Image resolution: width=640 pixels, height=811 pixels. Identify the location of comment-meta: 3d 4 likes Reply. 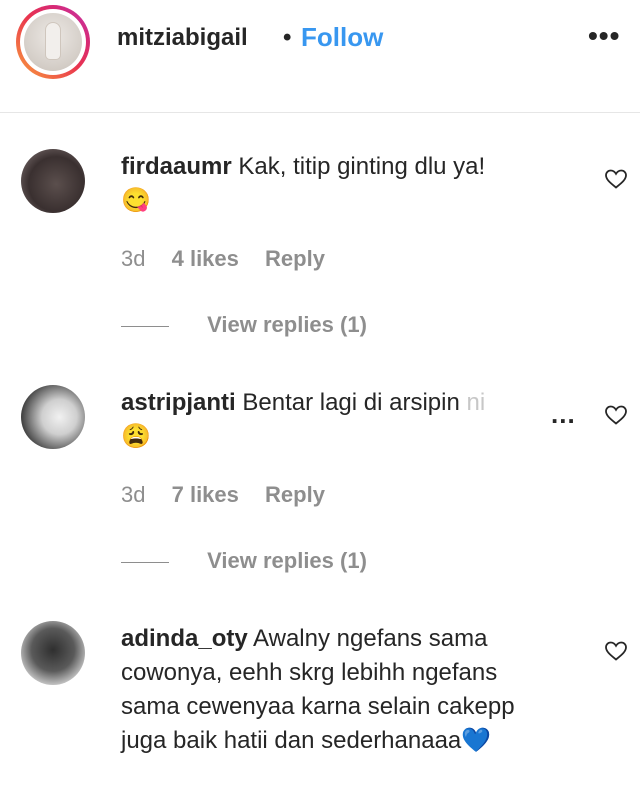
(233, 259).